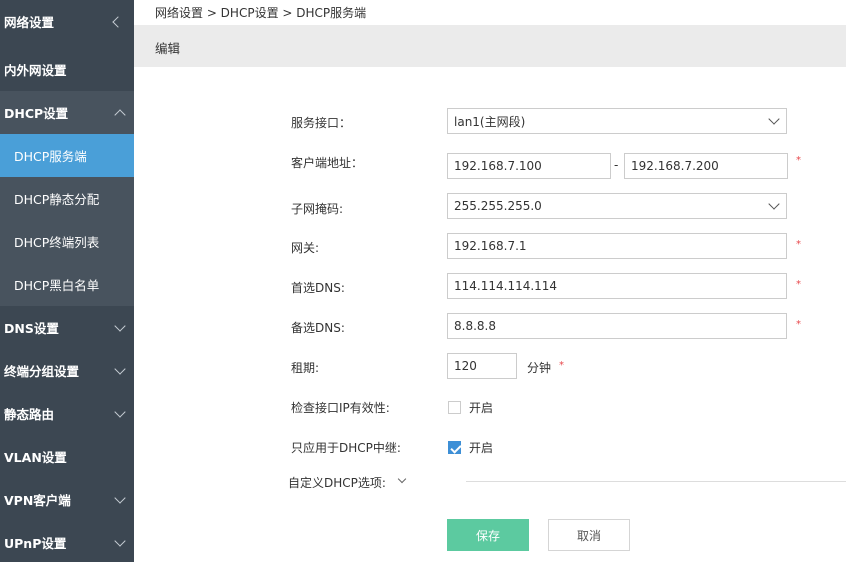 This screenshot has height=562, width=846. Describe the element at coordinates (346, 448) in the screenshot. I see `relay-only-label: 只应用于DHCP中继:` at that location.